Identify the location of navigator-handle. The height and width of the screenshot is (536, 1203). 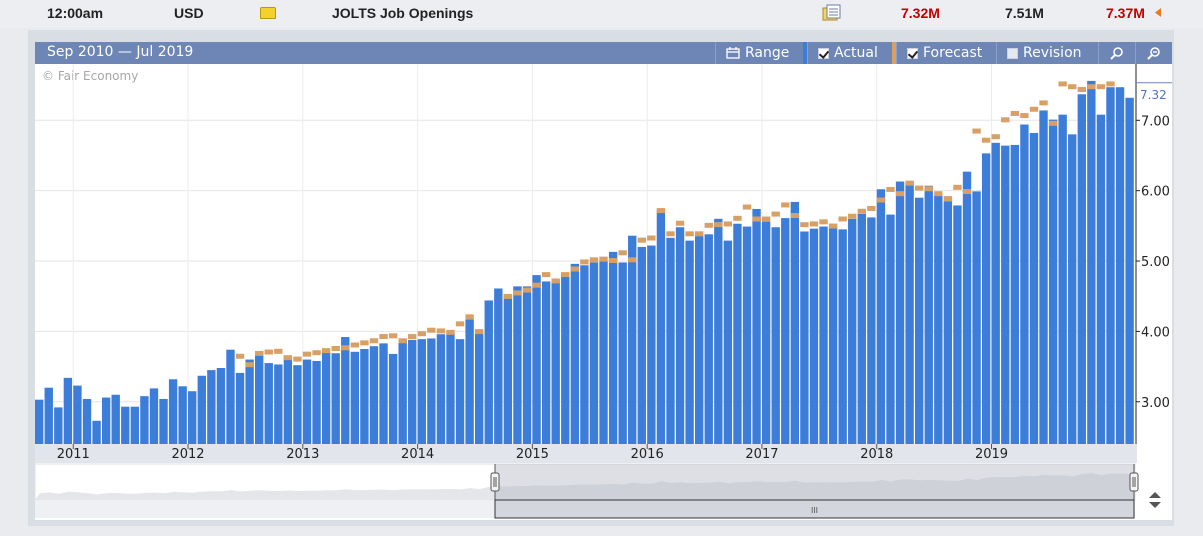
(495, 482).